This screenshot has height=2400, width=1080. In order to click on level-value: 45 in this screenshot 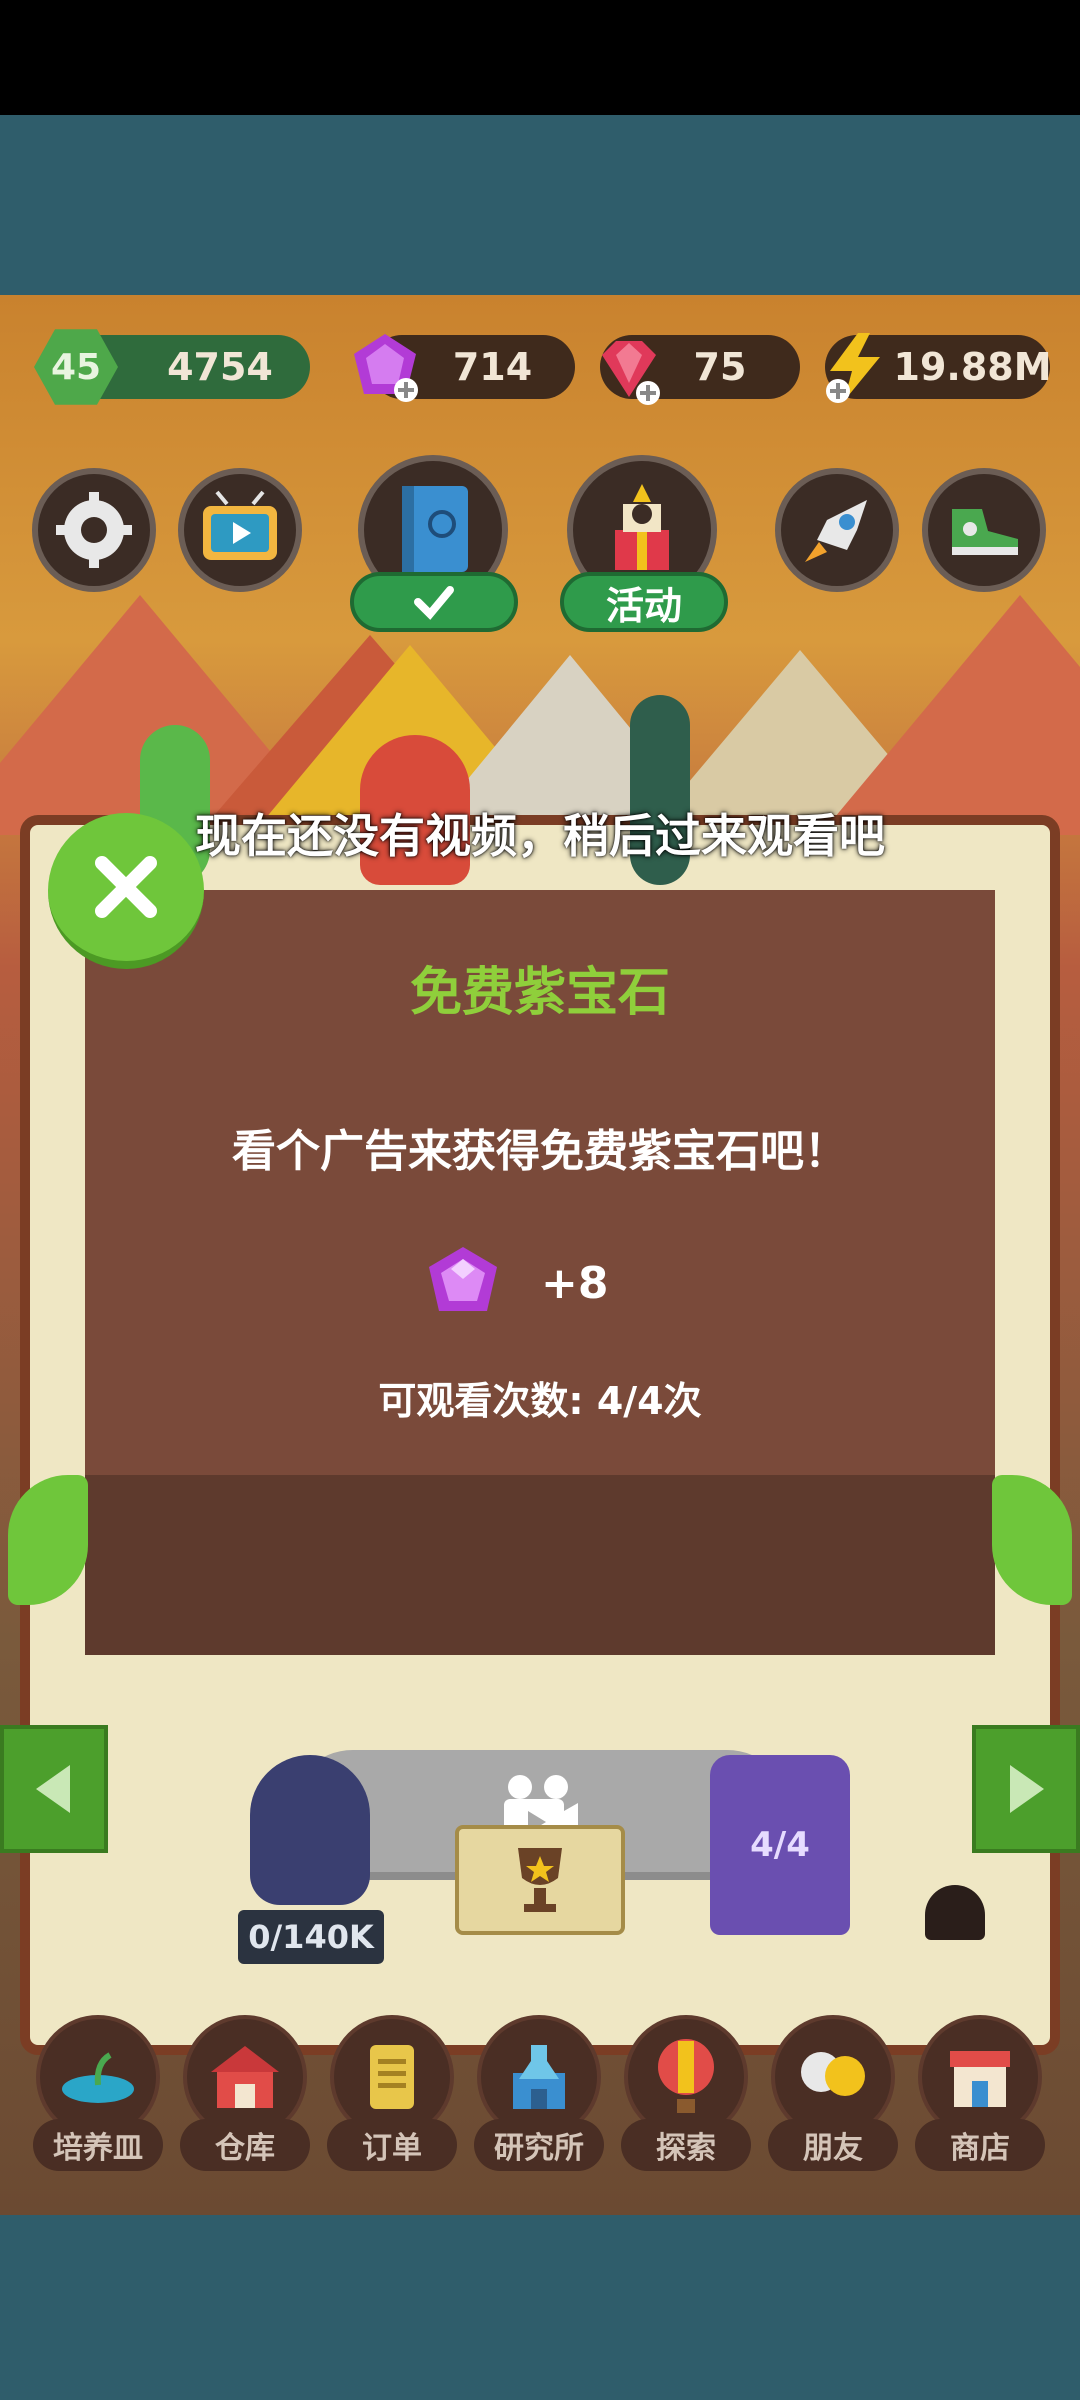, I will do `click(76, 367)`.